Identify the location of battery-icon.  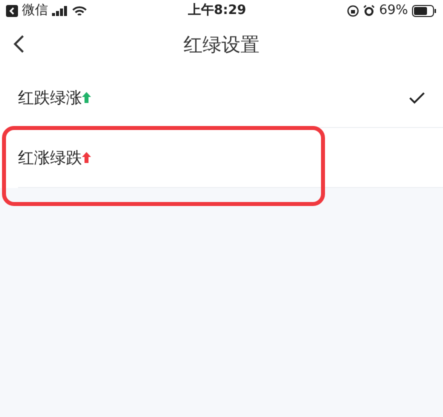
(424, 11).